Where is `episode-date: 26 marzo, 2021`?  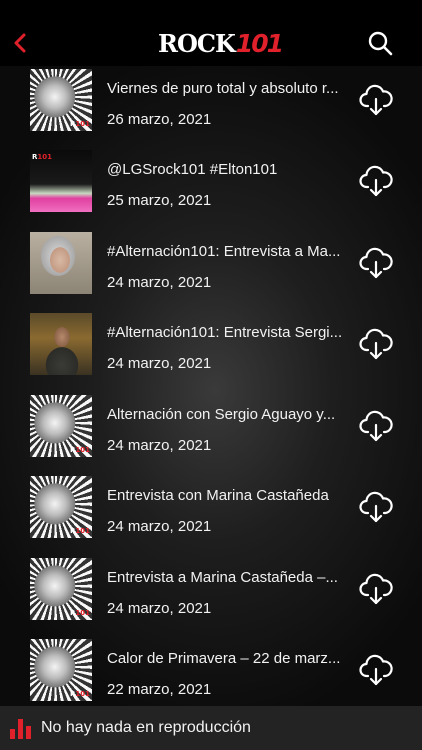
episode-date: 26 marzo, 2021 is located at coordinates (159, 119).